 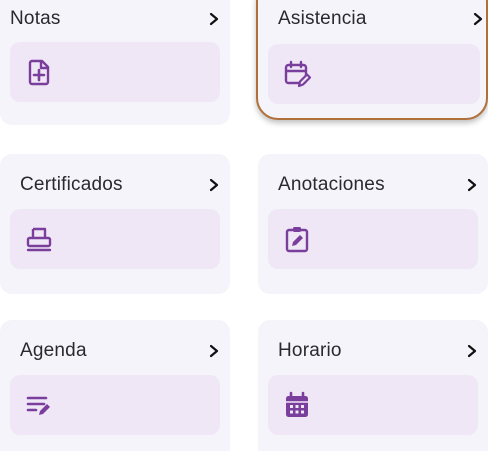 I want to click on clipboard-edit-icon, so click(x=297, y=240).